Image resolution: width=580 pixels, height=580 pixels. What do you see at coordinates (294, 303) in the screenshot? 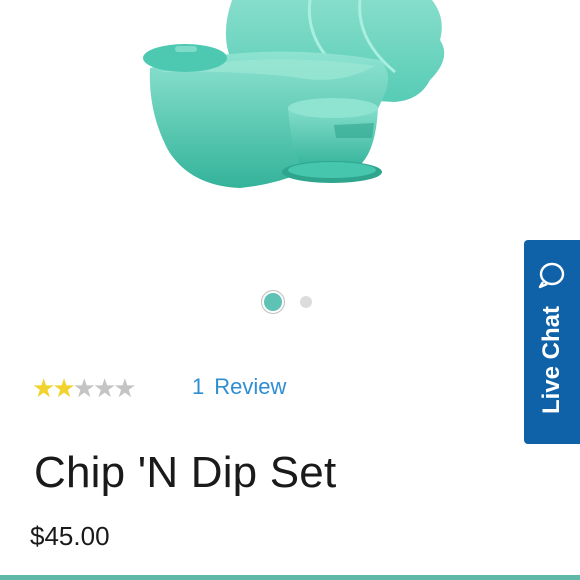
I see `carousel-dots` at bounding box center [294, 303].